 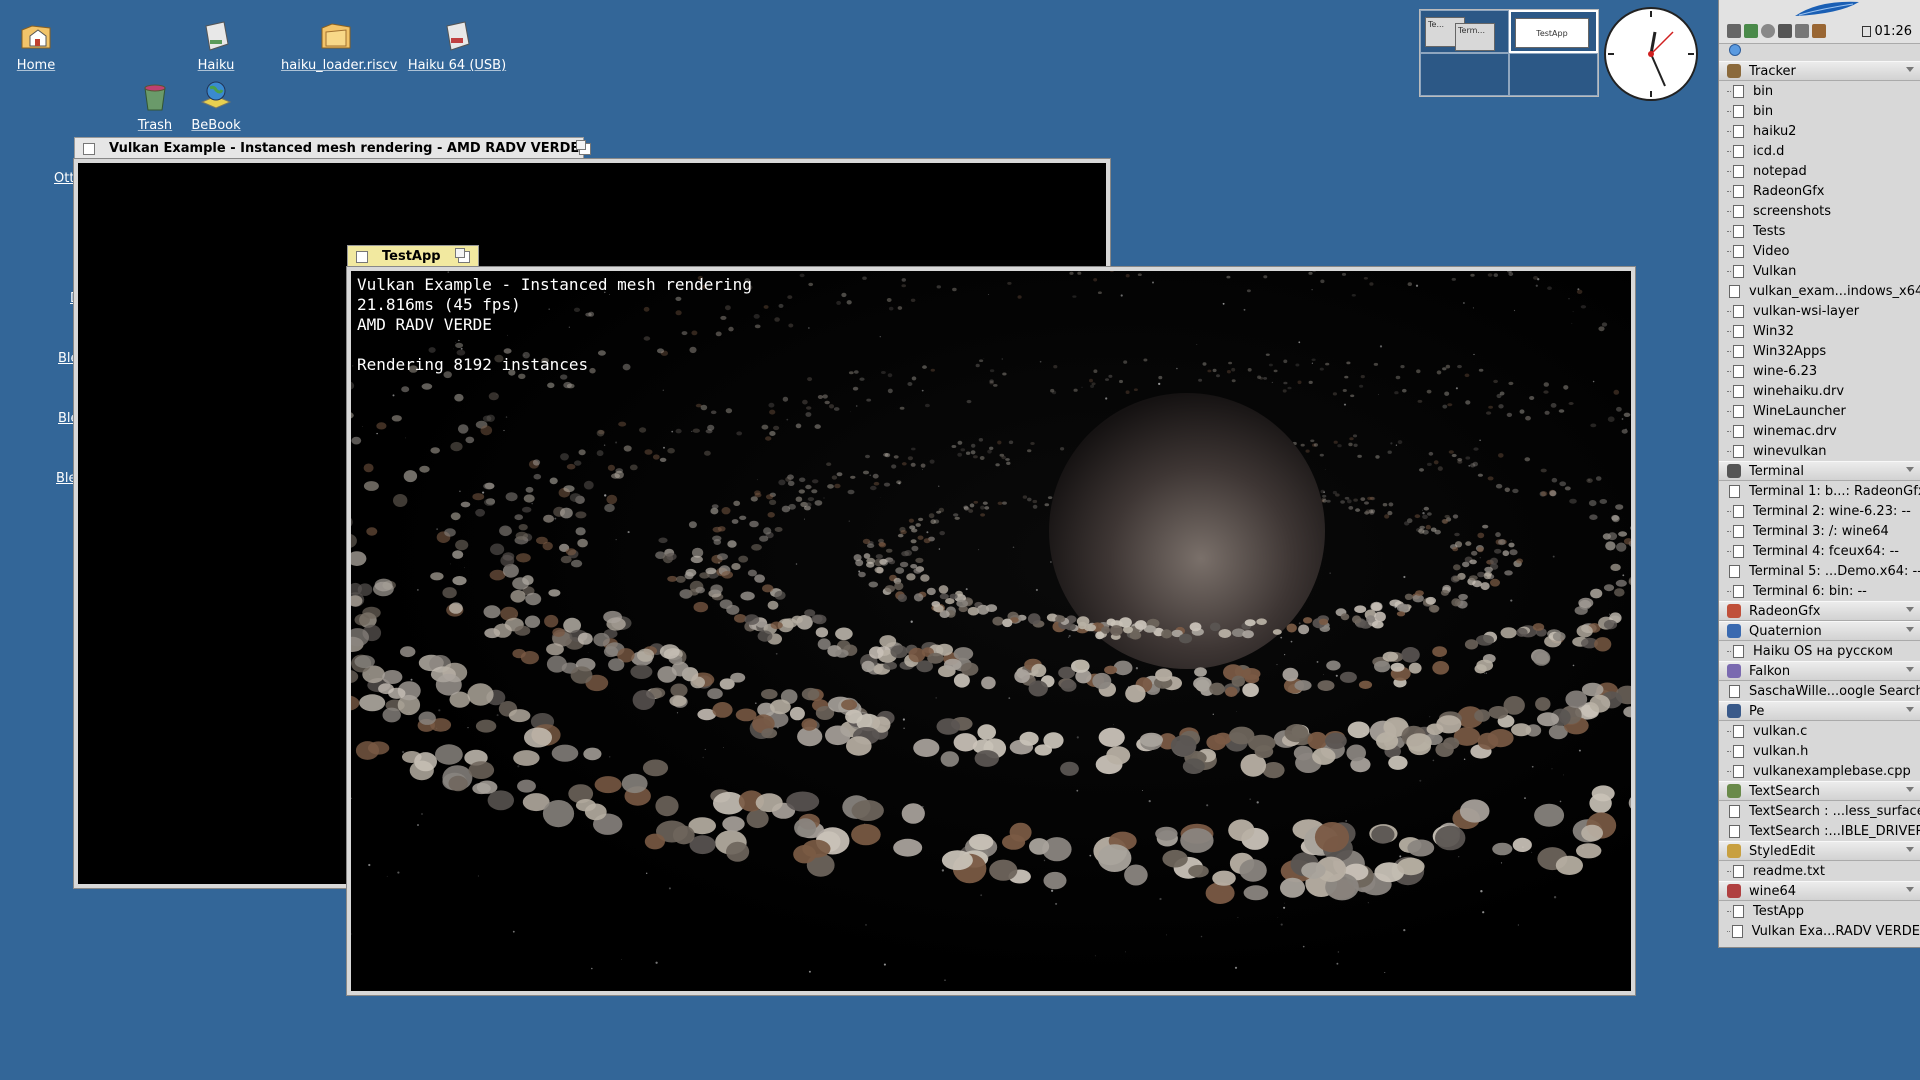 What do you see at coordinates (1819, 231) in the screenshot?
I see `deskbar-window-item: Tests` at bounding box center [1819, 231].